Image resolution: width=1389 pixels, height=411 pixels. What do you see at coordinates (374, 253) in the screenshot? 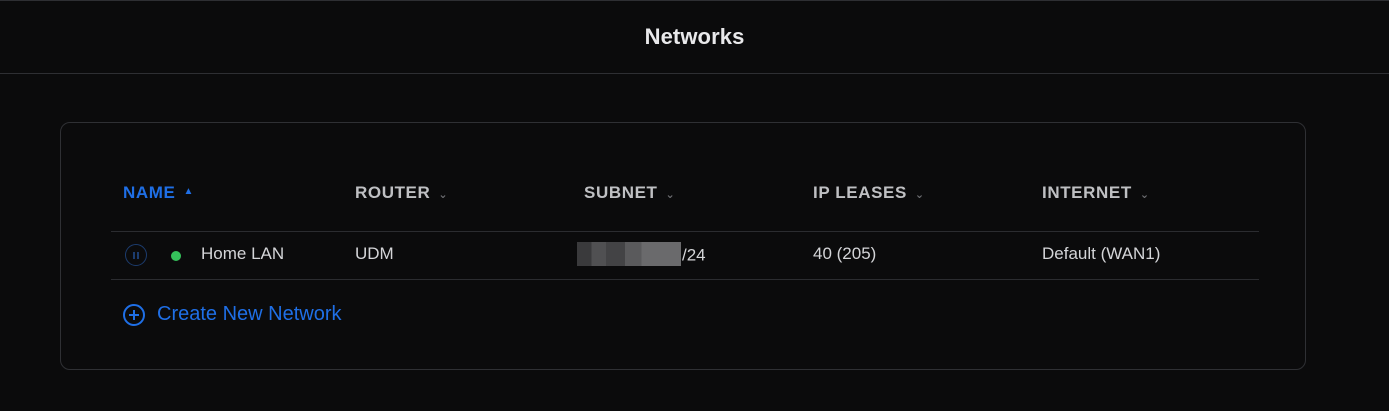
I see `router-cell: UDM` at bounding box center [374, 253].